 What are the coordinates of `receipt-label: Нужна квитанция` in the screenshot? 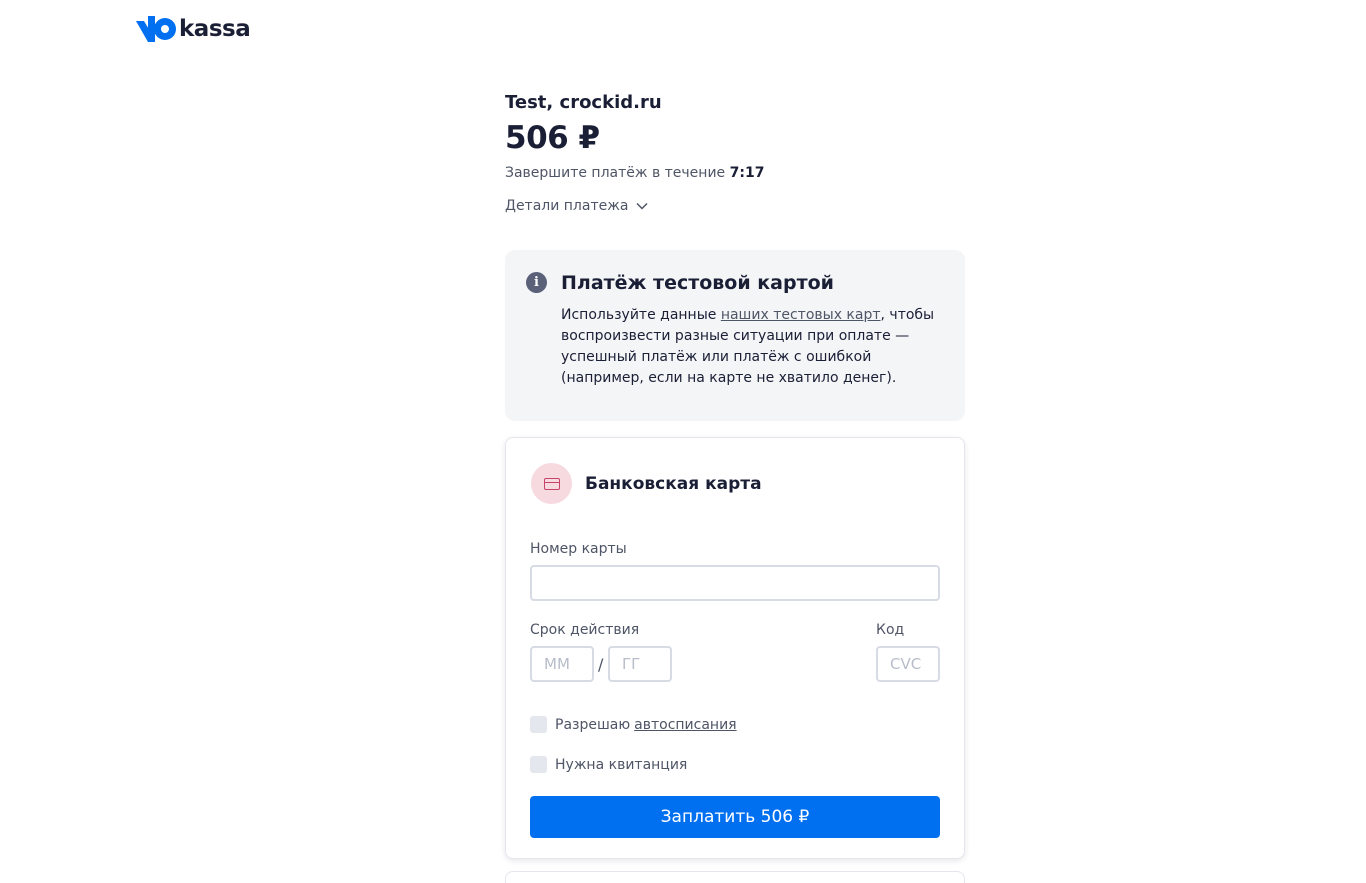 It's located at (621, 764).